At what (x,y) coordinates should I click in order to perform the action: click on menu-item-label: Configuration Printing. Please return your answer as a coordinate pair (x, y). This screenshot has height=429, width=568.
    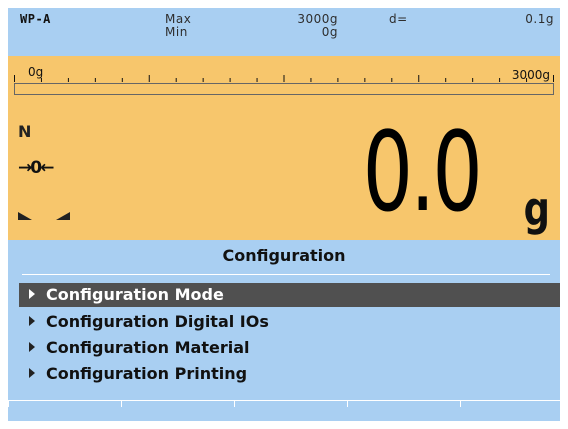
    Looking at the image, I should click on (147, 373).